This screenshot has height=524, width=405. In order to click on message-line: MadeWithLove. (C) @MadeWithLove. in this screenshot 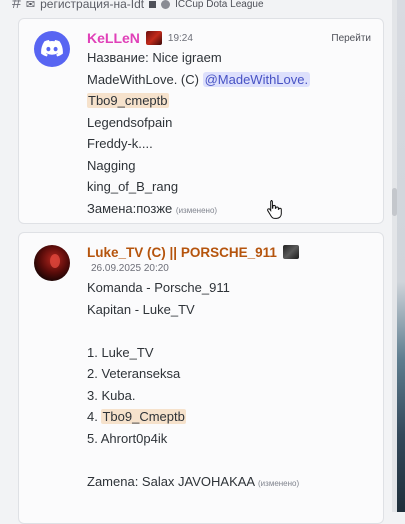, I will do `click(231, 80)`.